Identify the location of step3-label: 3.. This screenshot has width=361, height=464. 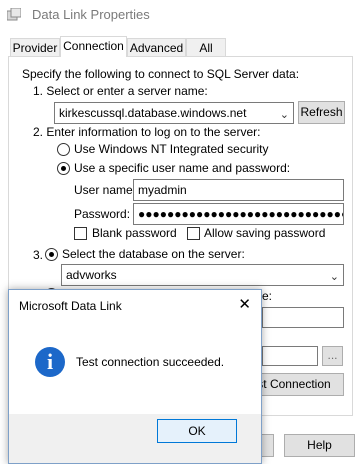
(38, 255).